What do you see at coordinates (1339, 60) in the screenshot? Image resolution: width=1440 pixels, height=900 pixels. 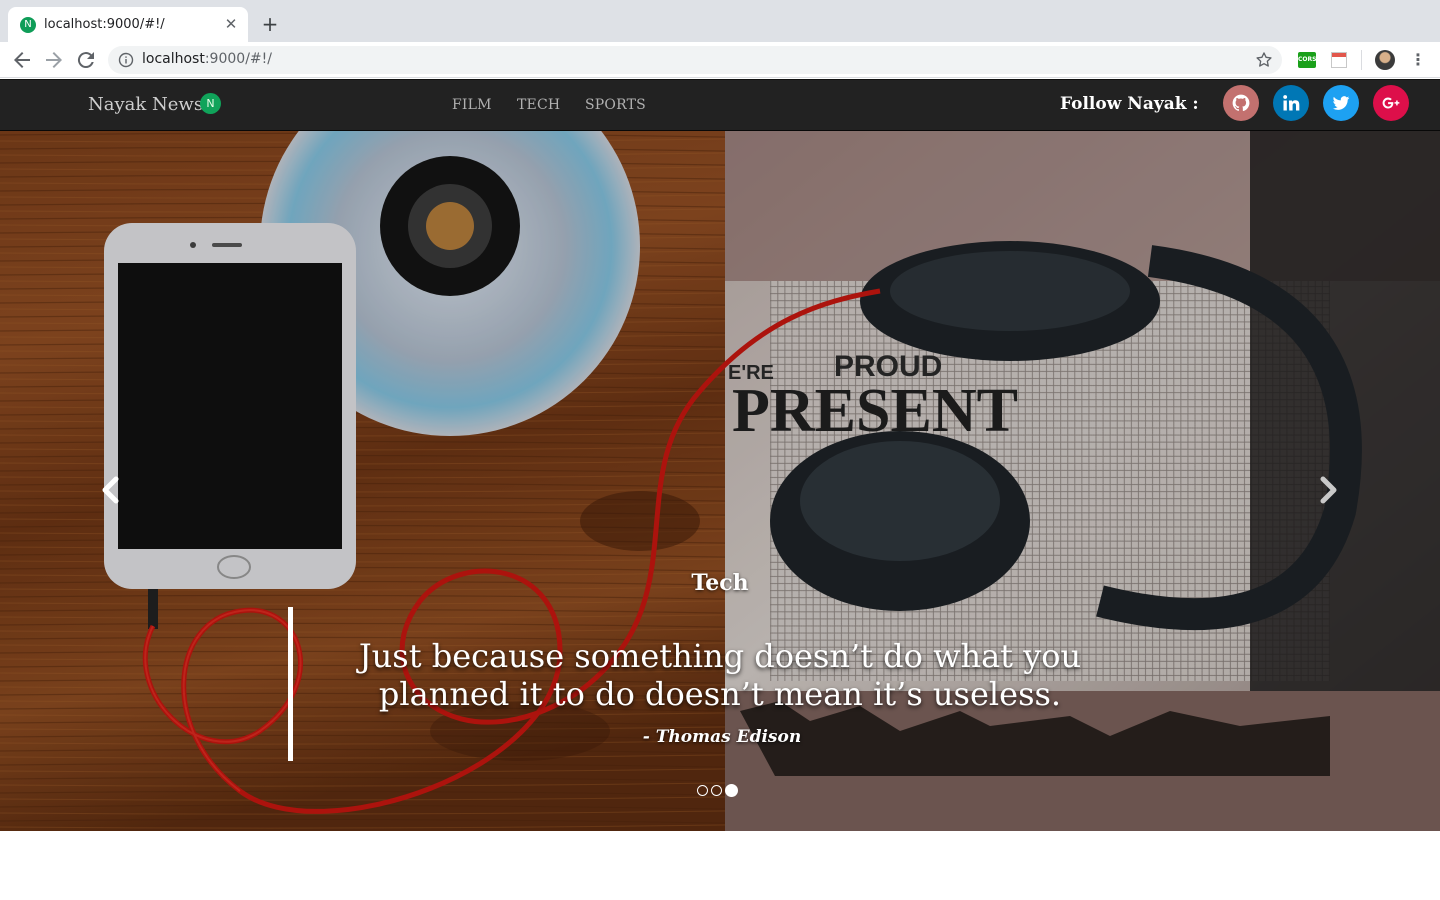 I see `calendar-extension-icon` at bounding box center [1339, 60].